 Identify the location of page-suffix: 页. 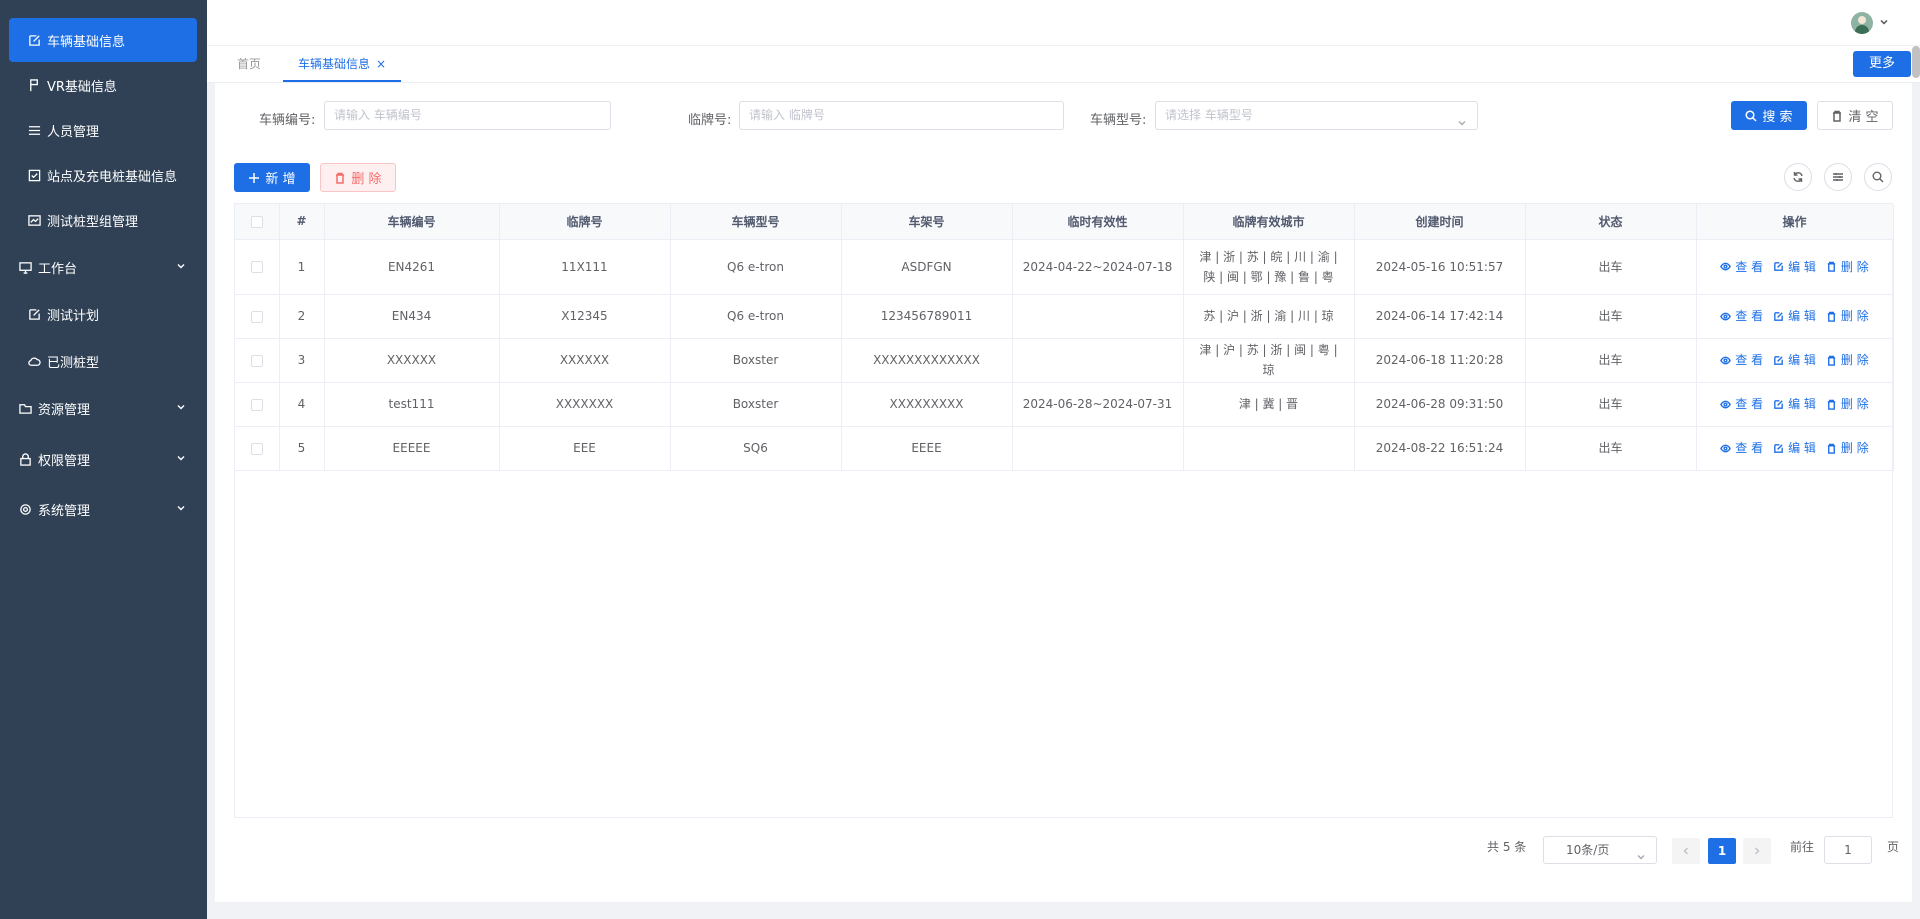
(1893, 847).